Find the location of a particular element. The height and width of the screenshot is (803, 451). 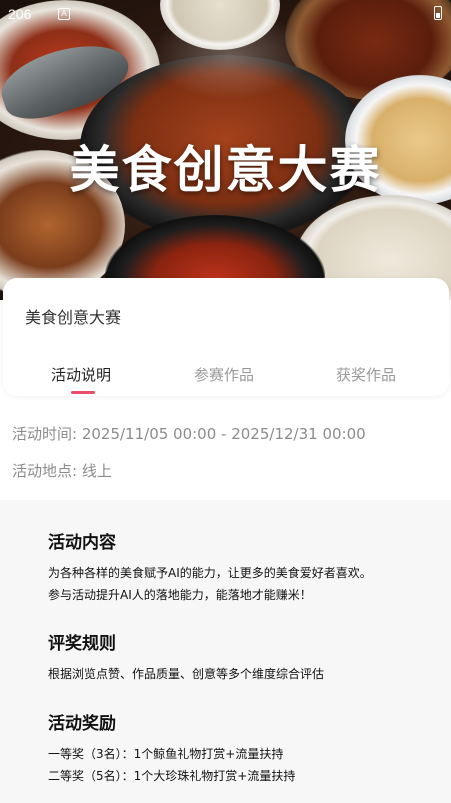

section-text: 为各种各样的美食赋予AI的能力，让更多的美食爱好者喜欢。 is located at coordinates (210, 573).